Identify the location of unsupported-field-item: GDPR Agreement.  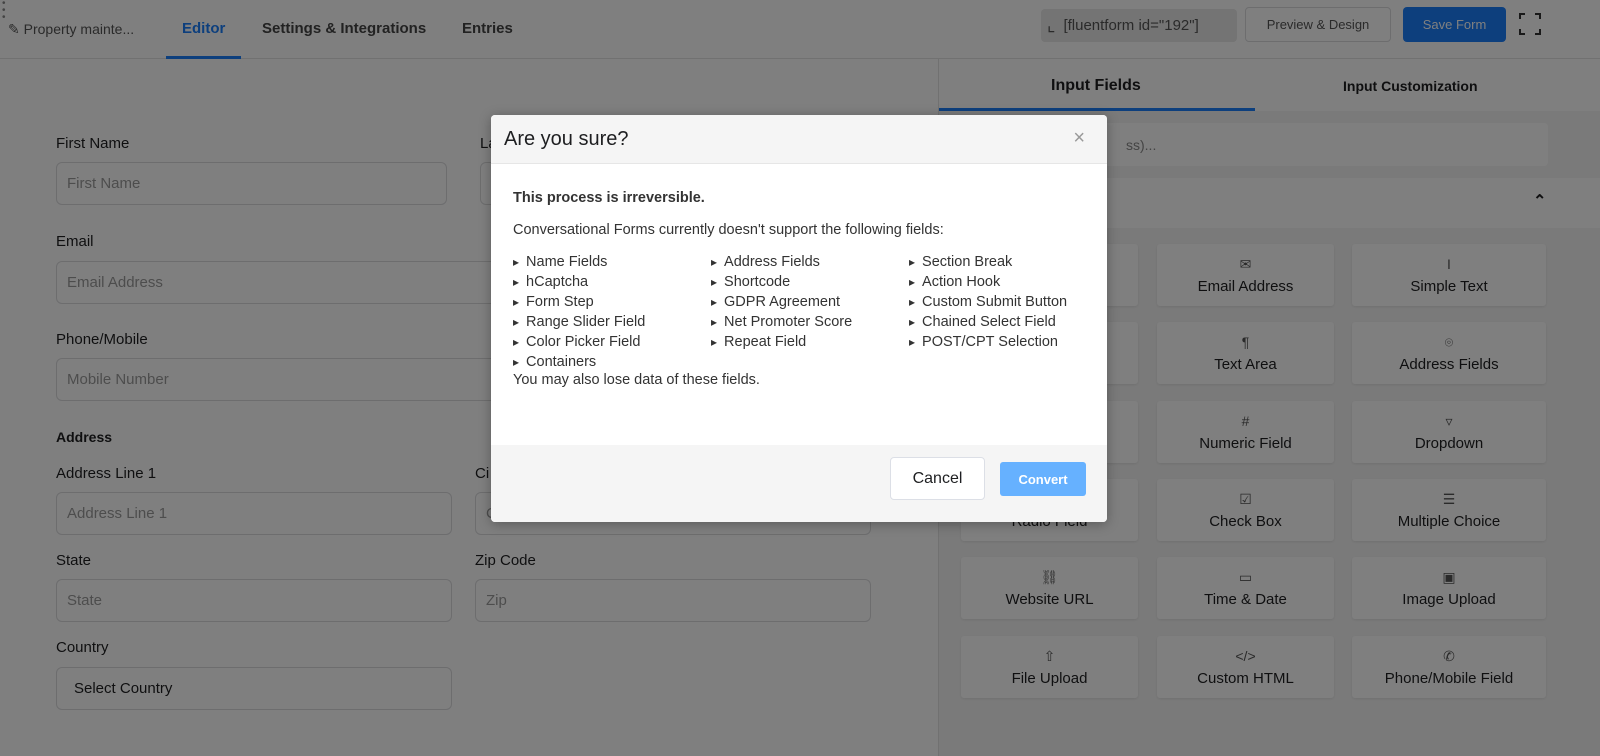
(810, 302).